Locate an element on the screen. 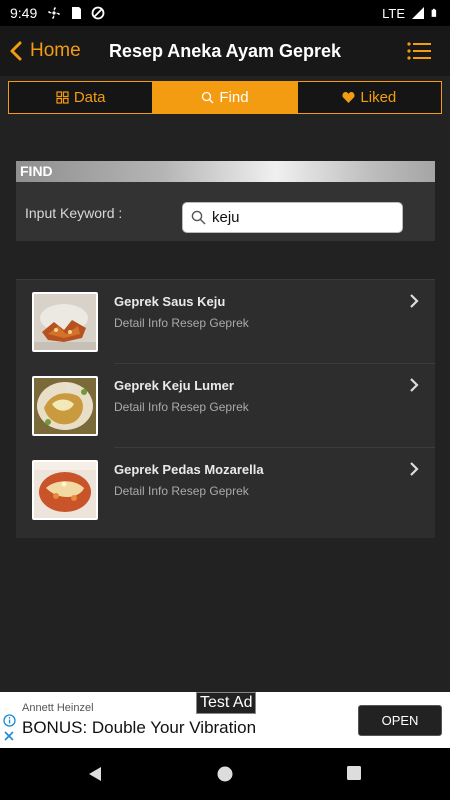 The width and height of the screenshot is (450, 800). tab-bar: Data Find Liked is located at coordinates (225, 97).